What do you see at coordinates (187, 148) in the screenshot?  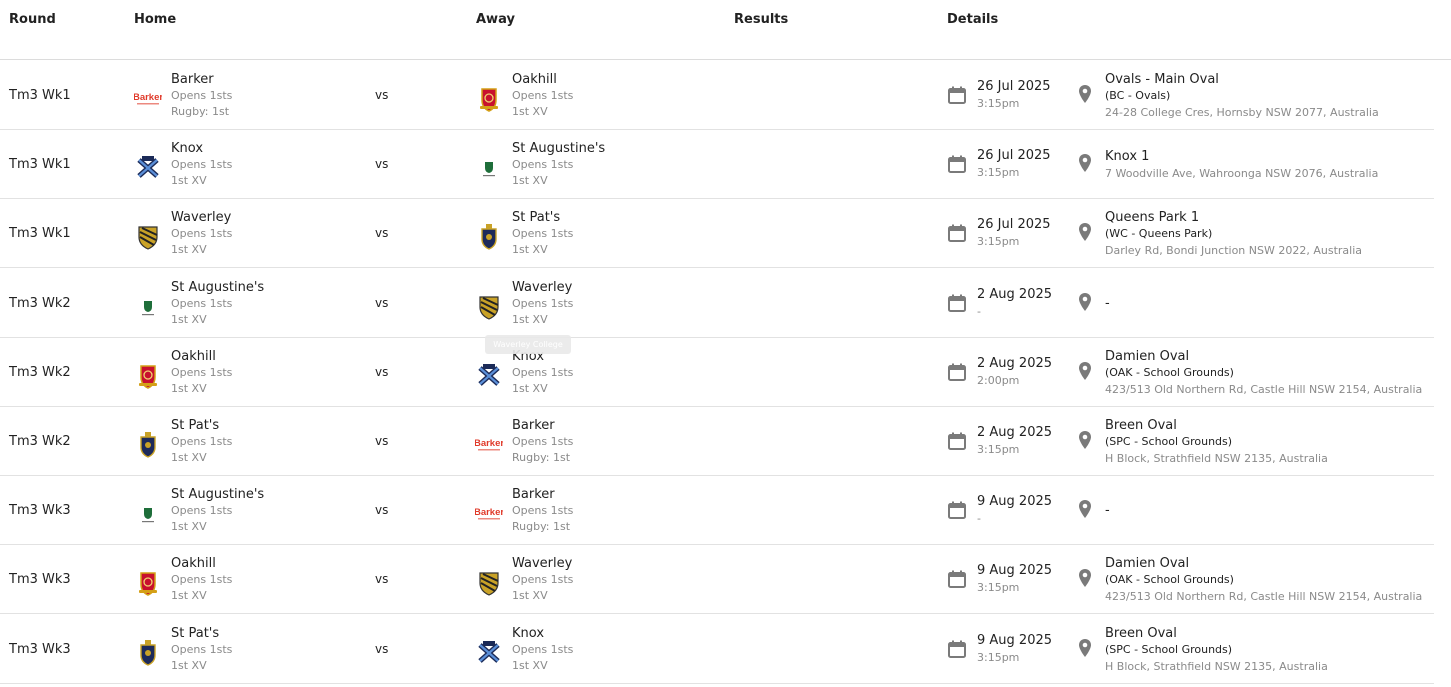 I see `home-team-name: Knox` at bounding box center [187, 148].